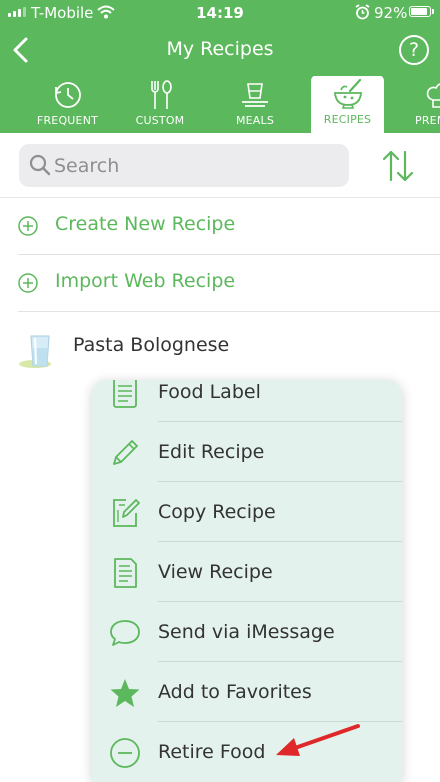 The image size is (440, 782). Describe the element at coordinates (362, 12) in the screenshot. I see `alarm-icon` at that location.